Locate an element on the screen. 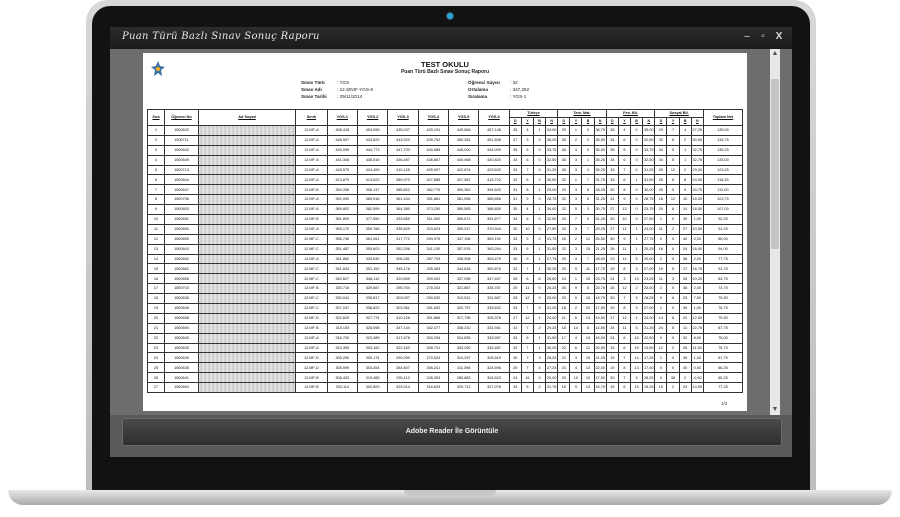  table-cell: 369,192 is located at coordinates (494, 239).